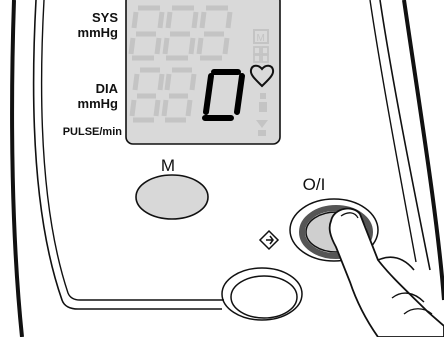 This screenshot has width=444, height=337. Describe the element at coordinates (261, 38) in the screenshot. I see `mem-indicator: M` at that location.